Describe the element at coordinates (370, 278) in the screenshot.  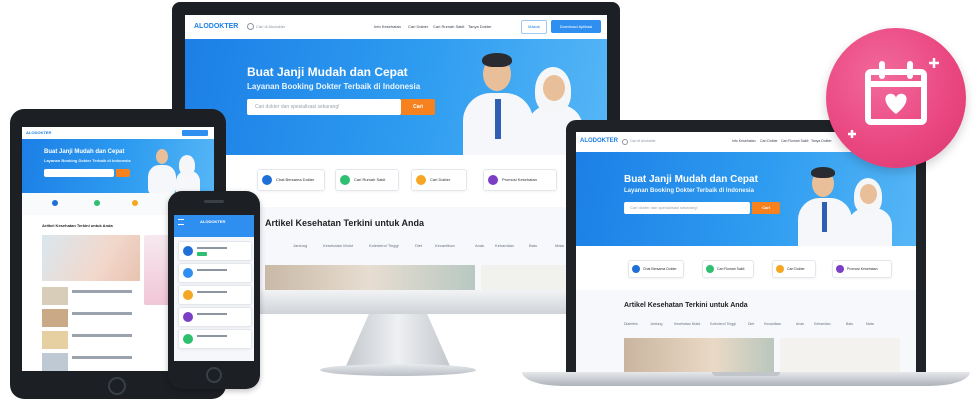
I see `article-image` at that location.